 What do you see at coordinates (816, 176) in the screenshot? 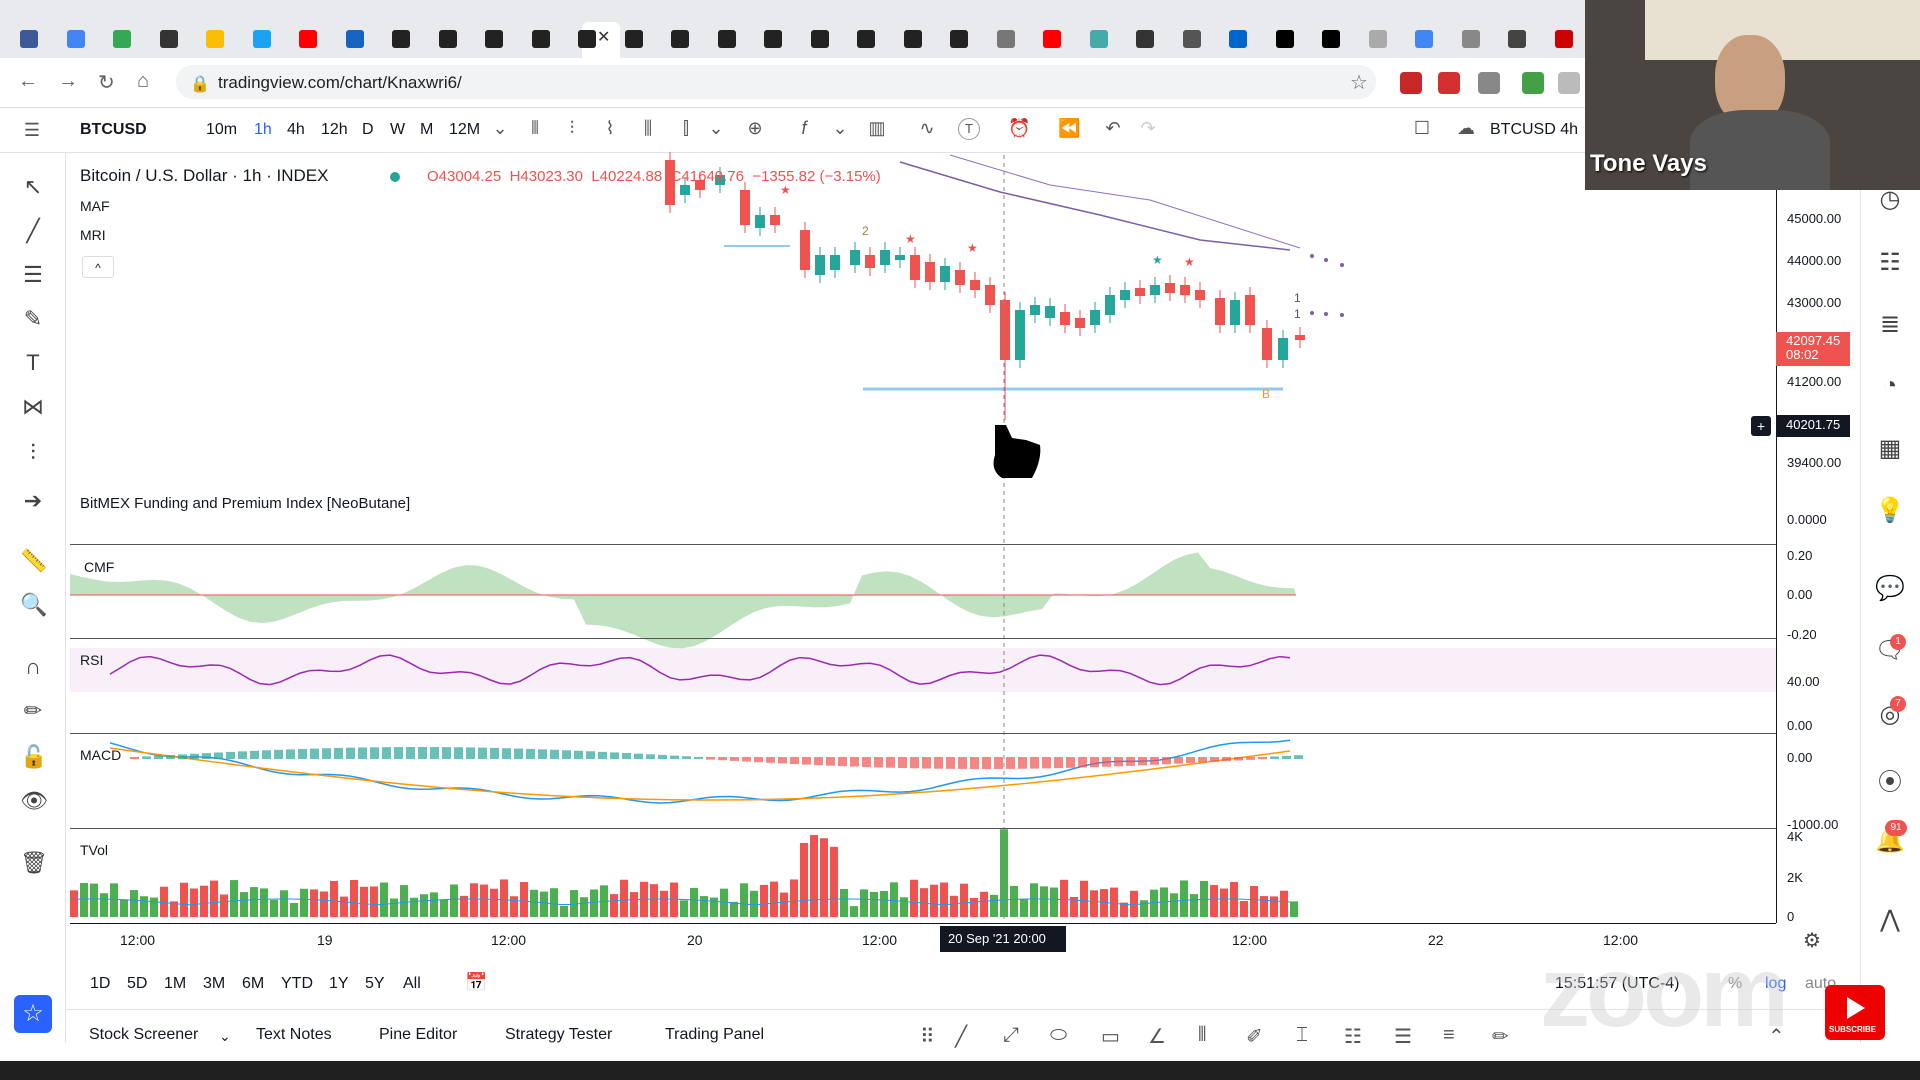
I see `change-value: −1355.82 (−3.15%)` at bounding box center [816, 176].